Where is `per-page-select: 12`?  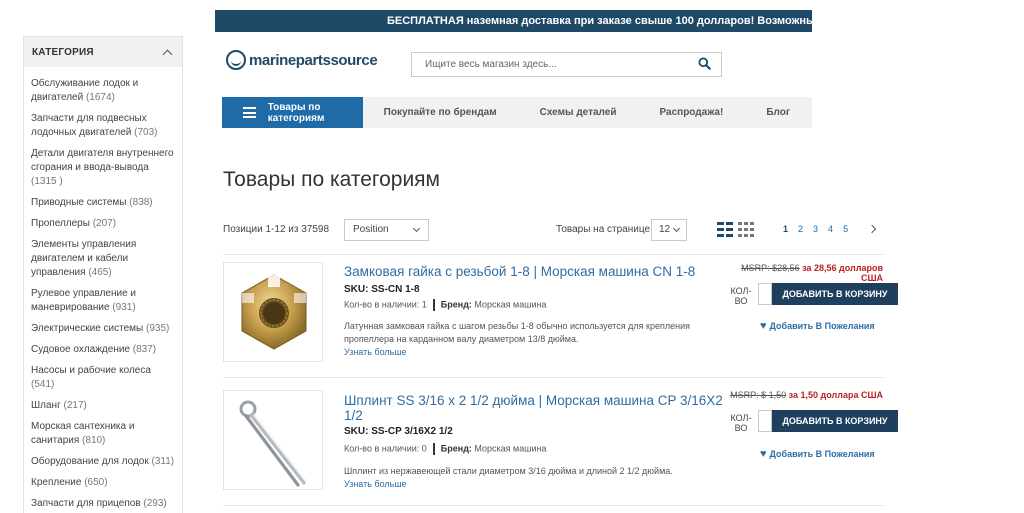 per-page-select: 12 is located at coordinates (669, 230).